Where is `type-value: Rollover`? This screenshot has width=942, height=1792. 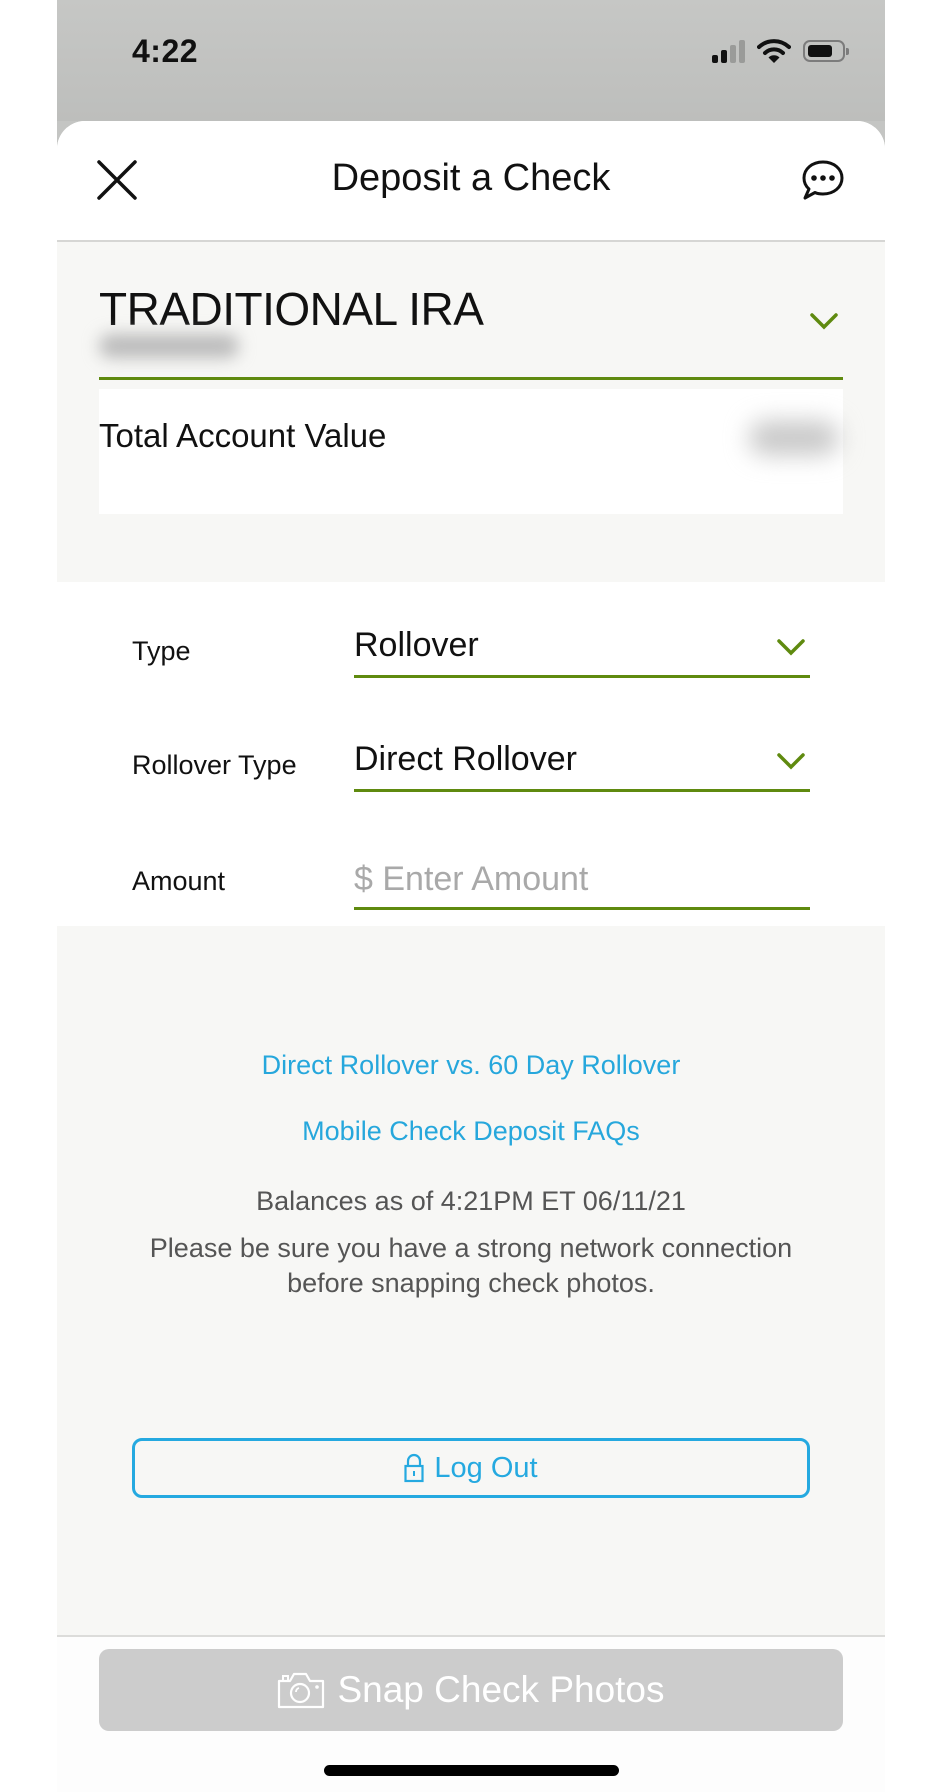 type-value: Rollover is located at coordinates (416, 645).